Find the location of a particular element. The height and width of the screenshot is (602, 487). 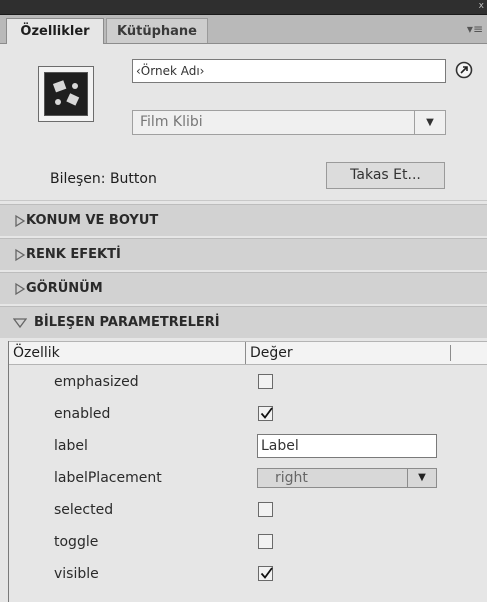

column-header-property: Özellik is located at coordinates (36, 353).